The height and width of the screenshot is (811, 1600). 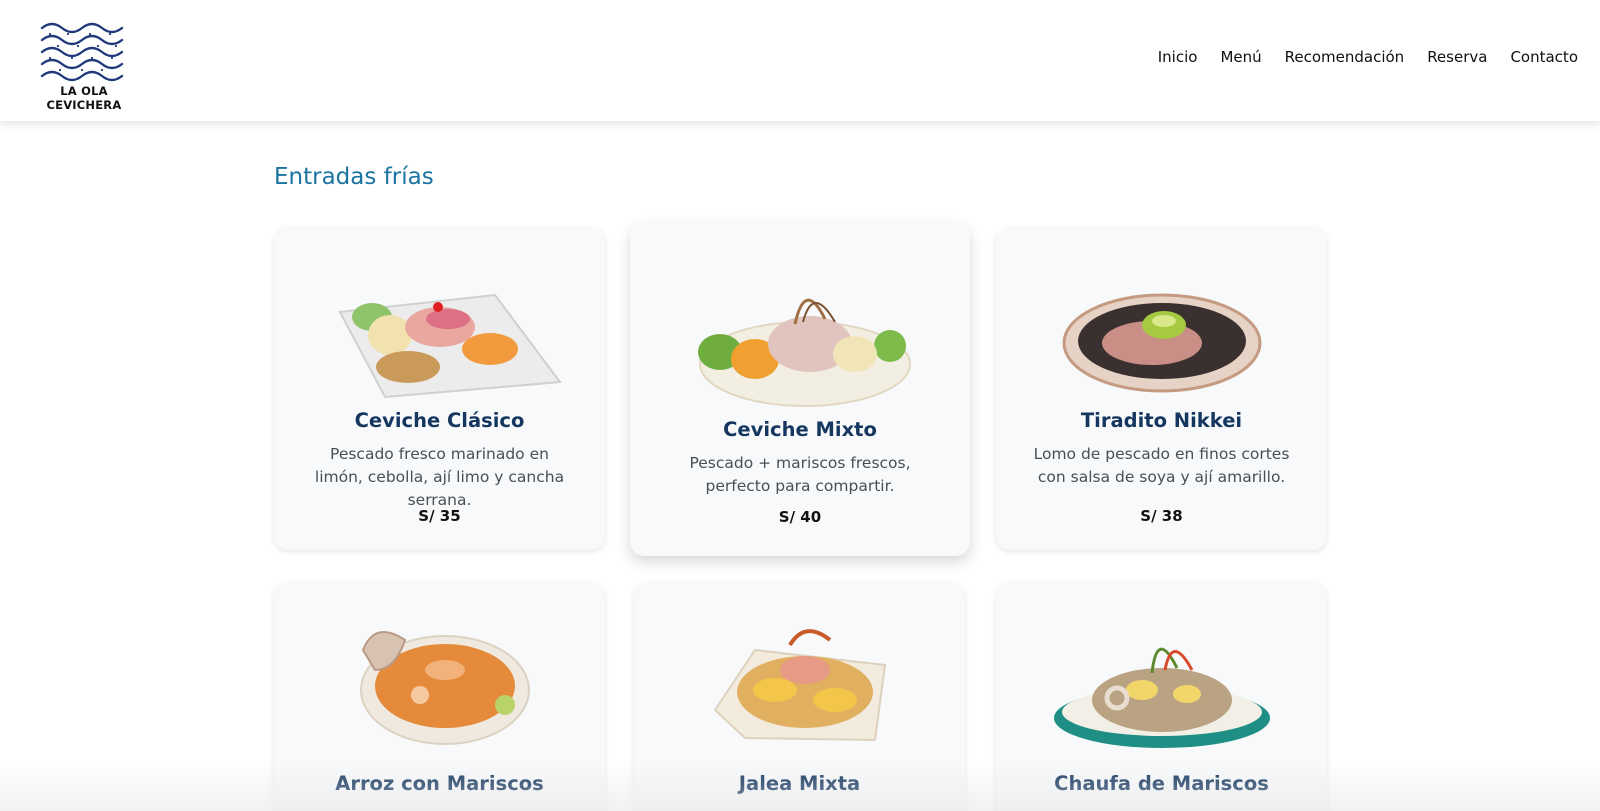 What do you see at coordinates (449, 346) in the screenshot?
I see `dish-image-ceviche-clasico` at bounding box center [449, 346].